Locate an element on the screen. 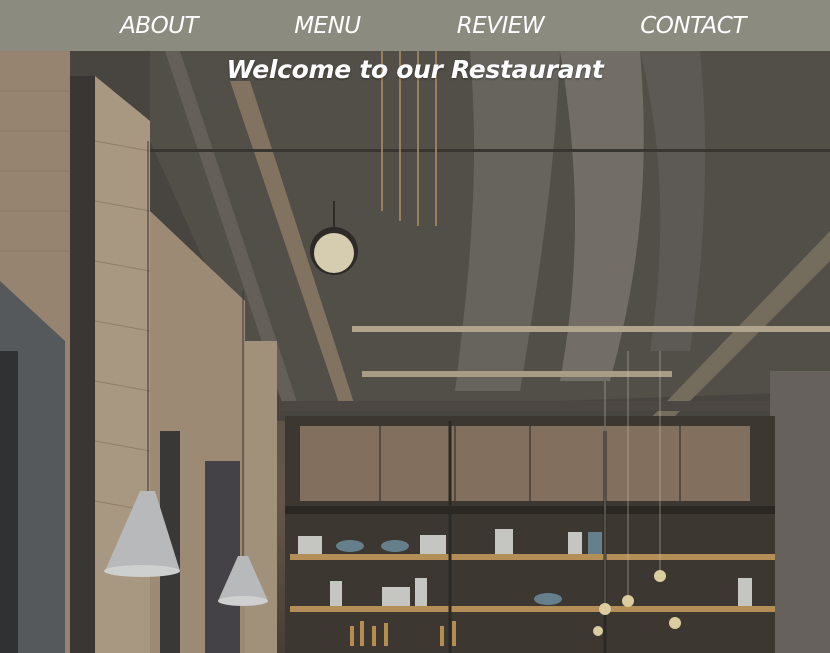 The width and height of the screenshot is (830, 653). nav-link-menu: MENU is located at coordinates (327, 26).